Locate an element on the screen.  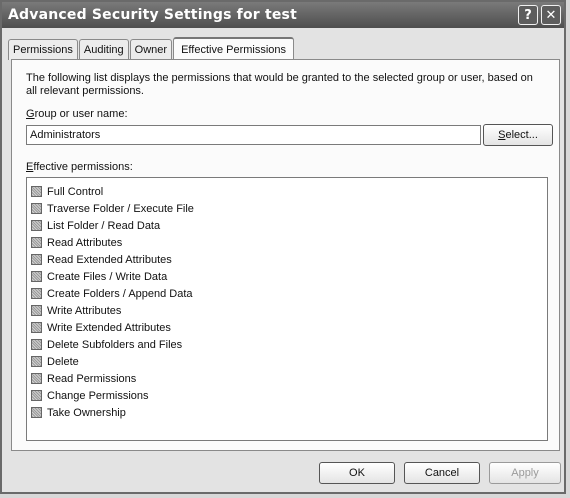
group-user-field: Administrators is located at coordinates (253, 135).